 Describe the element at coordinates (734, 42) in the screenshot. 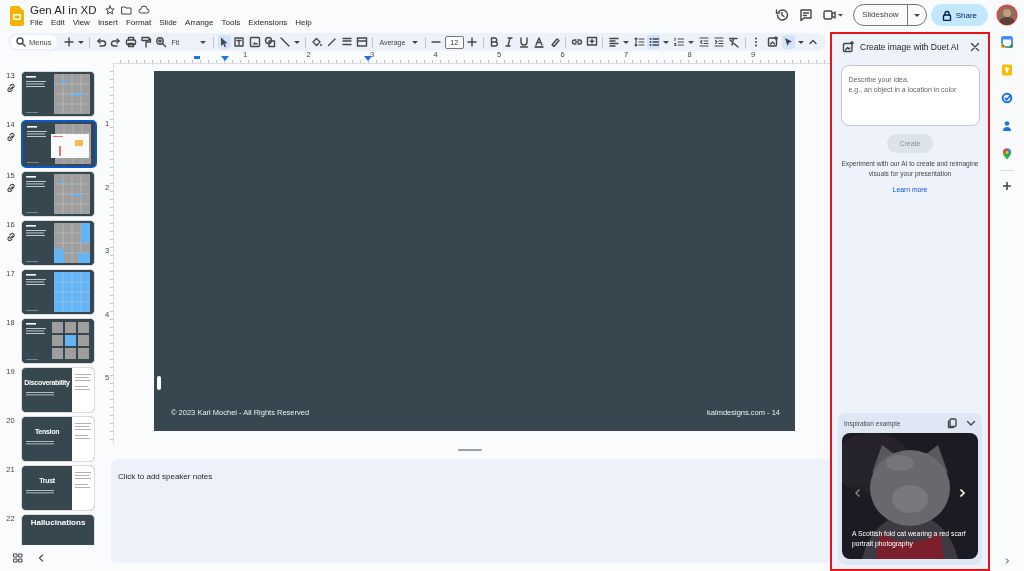

I see `clear-formatting-icon` at that location.